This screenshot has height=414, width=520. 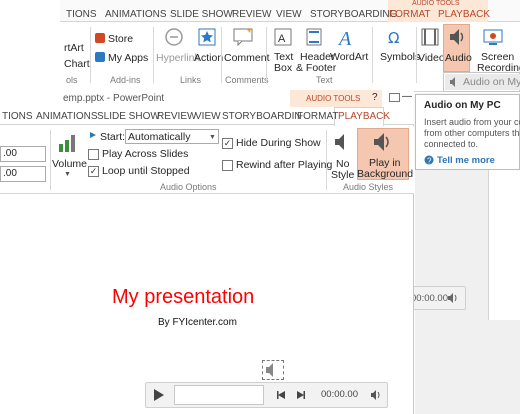 What do you see at coordinates (457, 37) in the screenshot?
I see `audio-icon` at bounding box center [457, 37].